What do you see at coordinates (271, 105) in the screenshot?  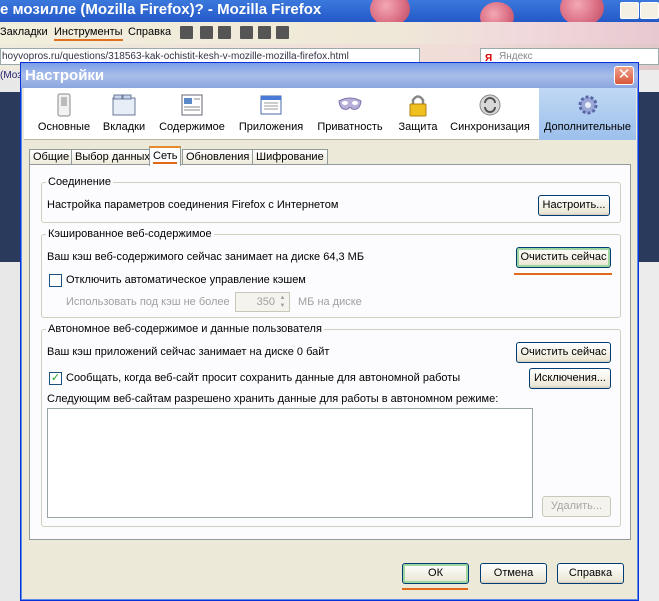 I see `applications-icon` at bounding box center [271, 105].